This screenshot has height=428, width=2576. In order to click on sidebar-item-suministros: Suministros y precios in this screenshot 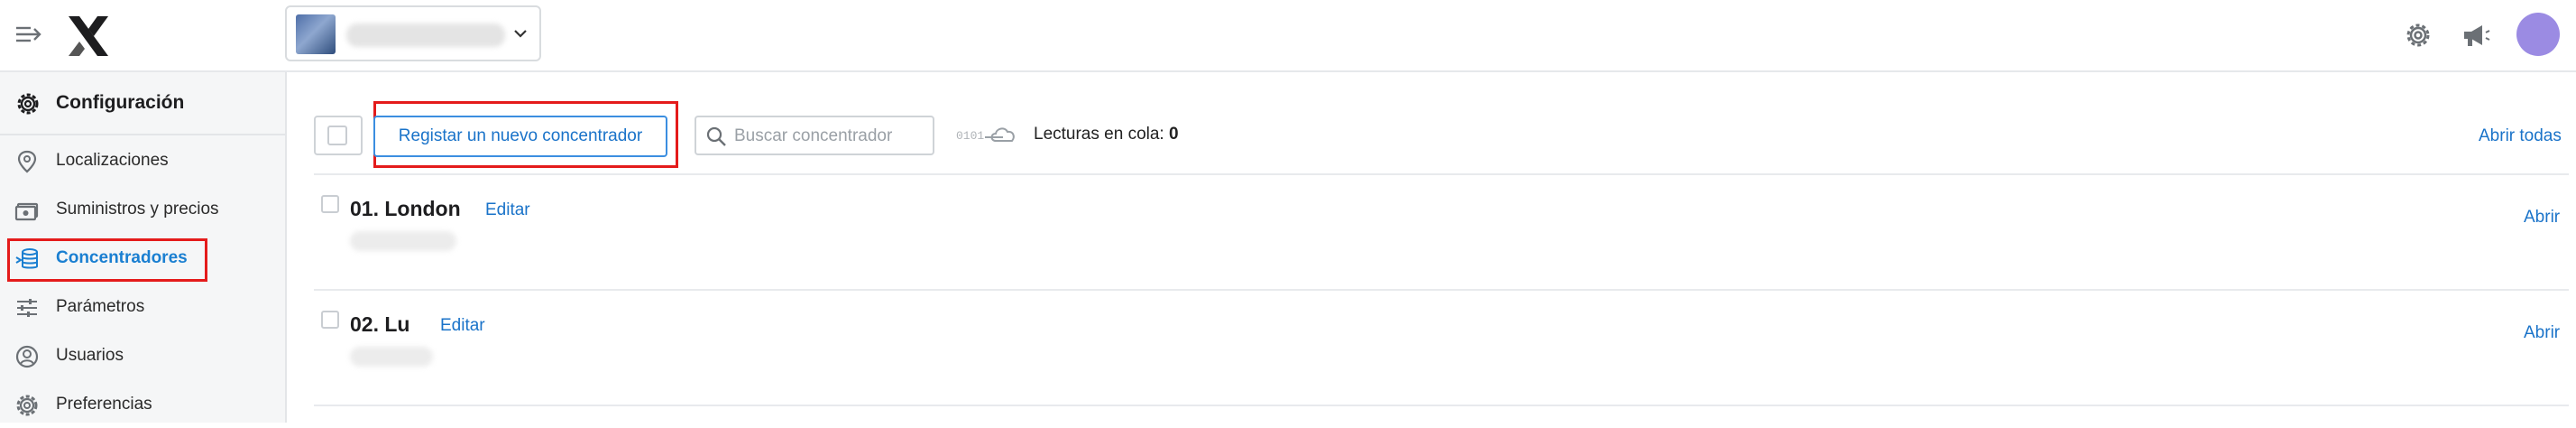, I will do `click(143, 209)`.